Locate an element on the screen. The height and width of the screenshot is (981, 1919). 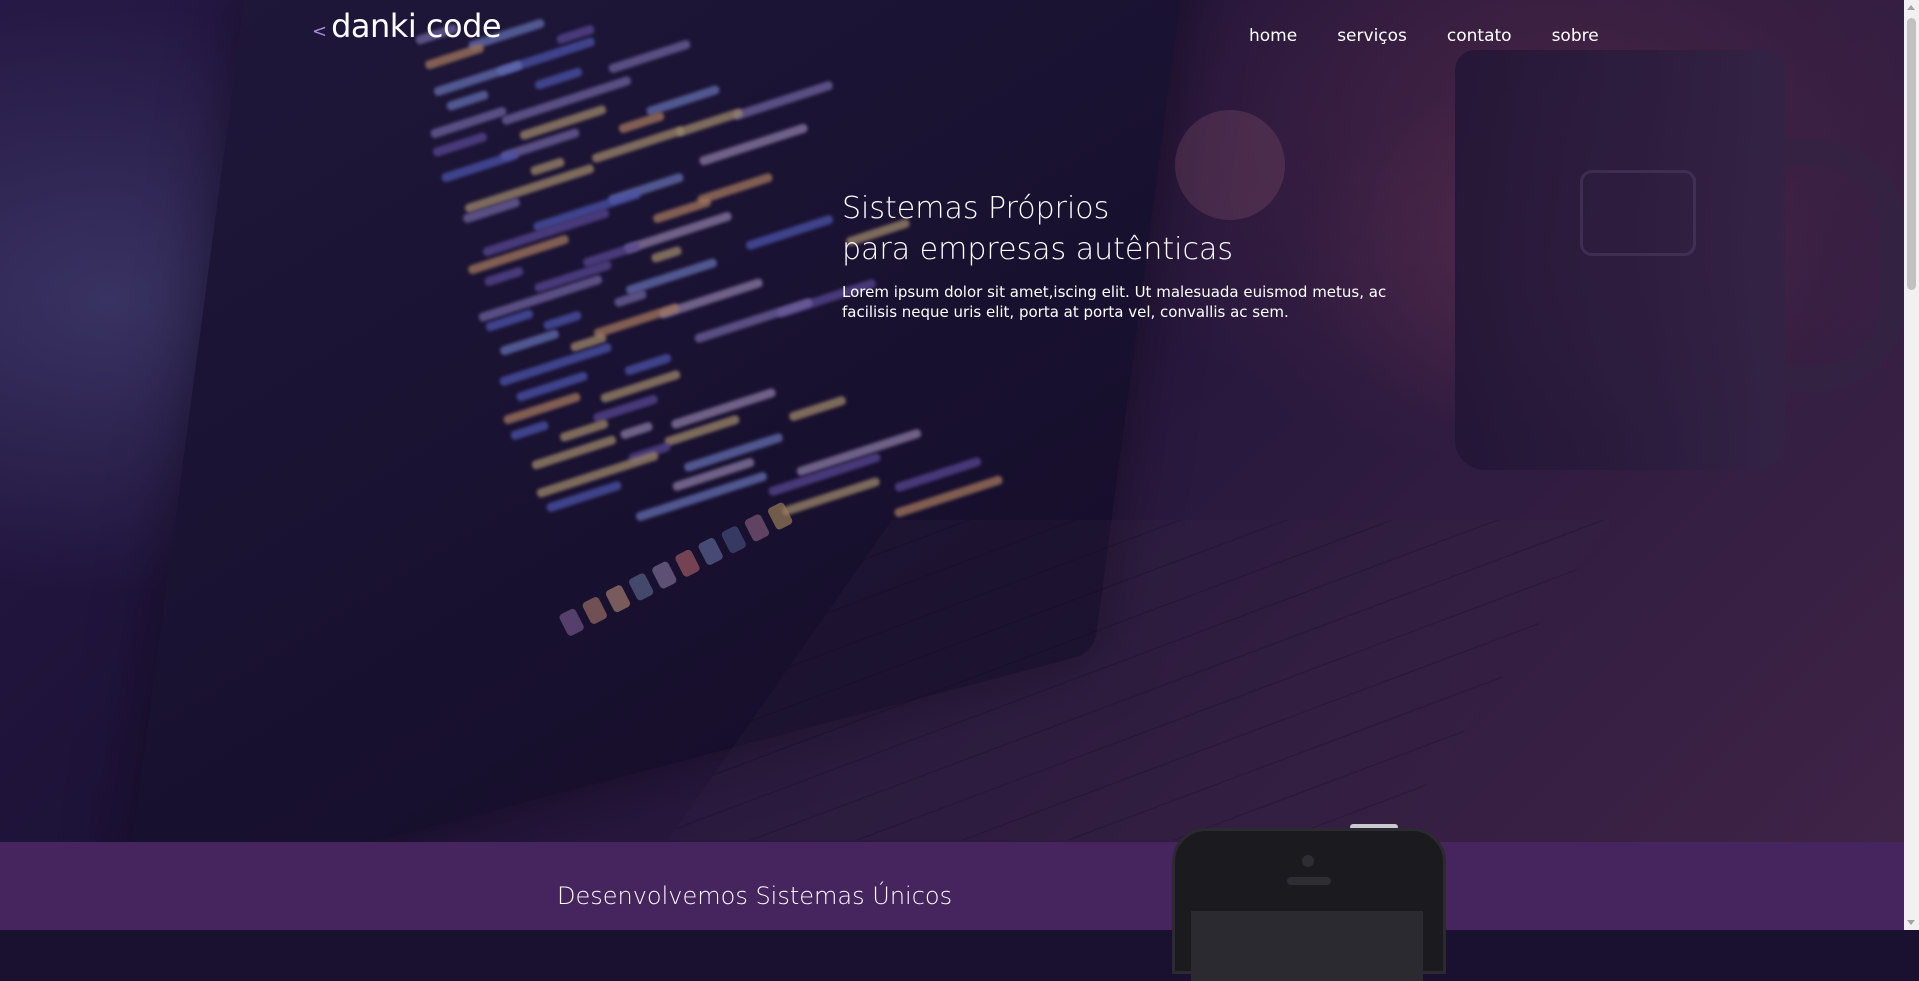
nav-contato: contato is located at coordinates (1479, 36).